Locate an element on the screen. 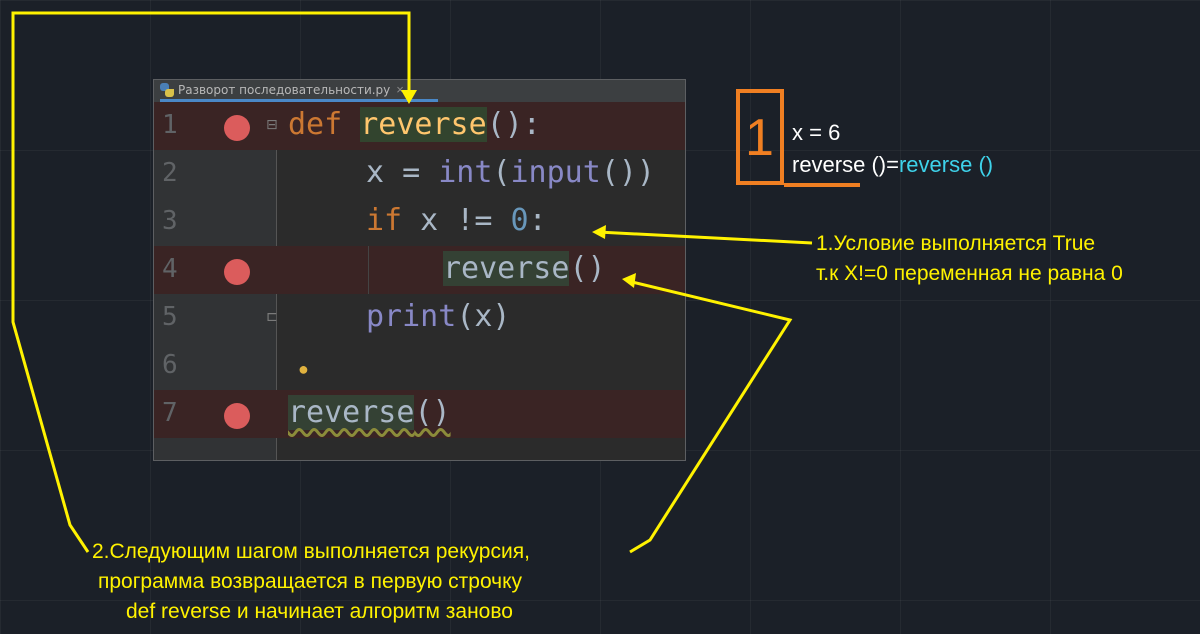 The width and height of the screenshot is (1200, 634). note-2-line-1: 2.Следующим шагом выполняется рекурсия, is located at coordinates (311, 551).